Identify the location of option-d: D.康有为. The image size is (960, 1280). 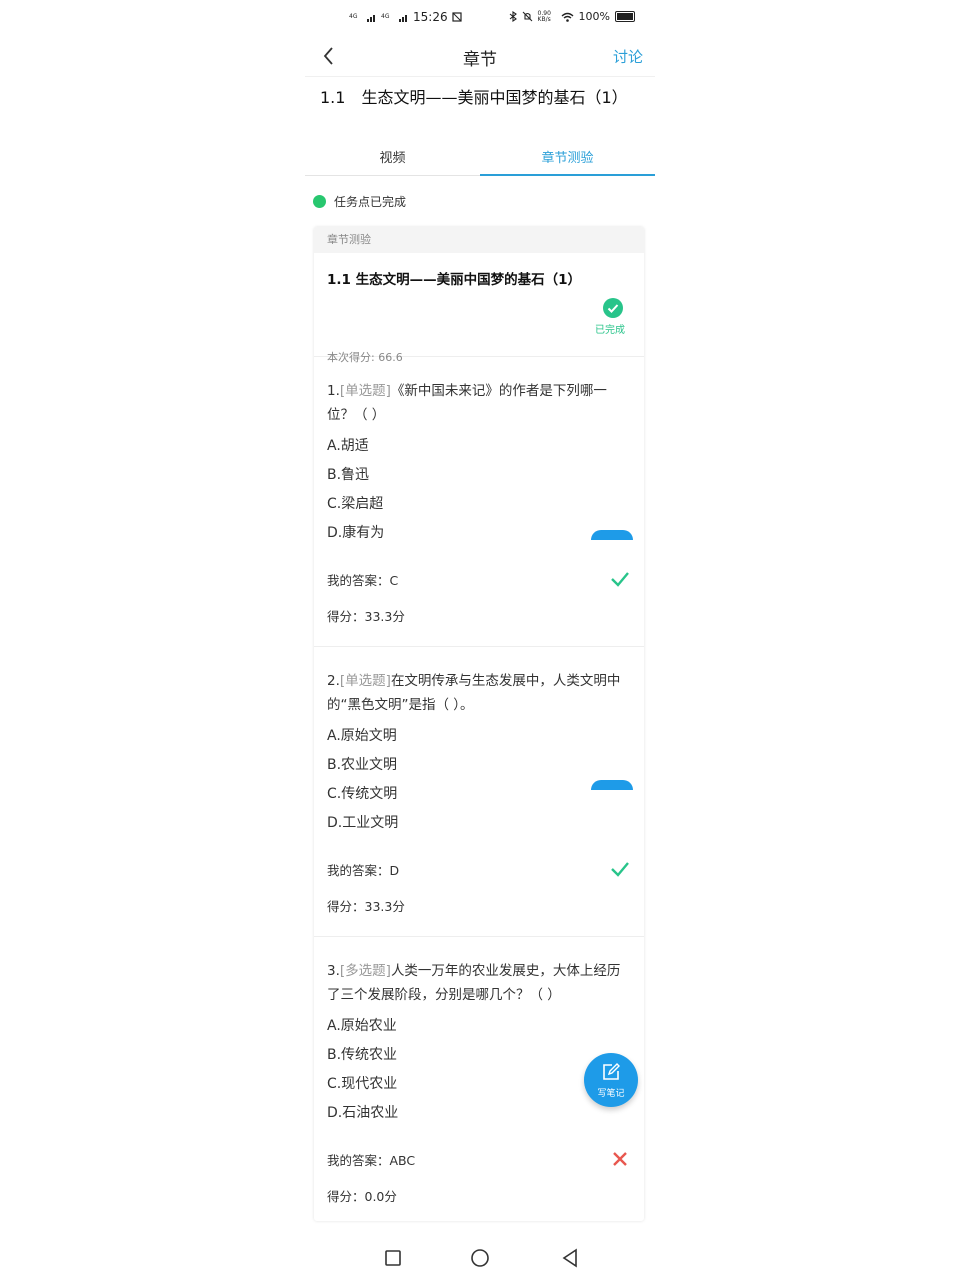
(356, 533).